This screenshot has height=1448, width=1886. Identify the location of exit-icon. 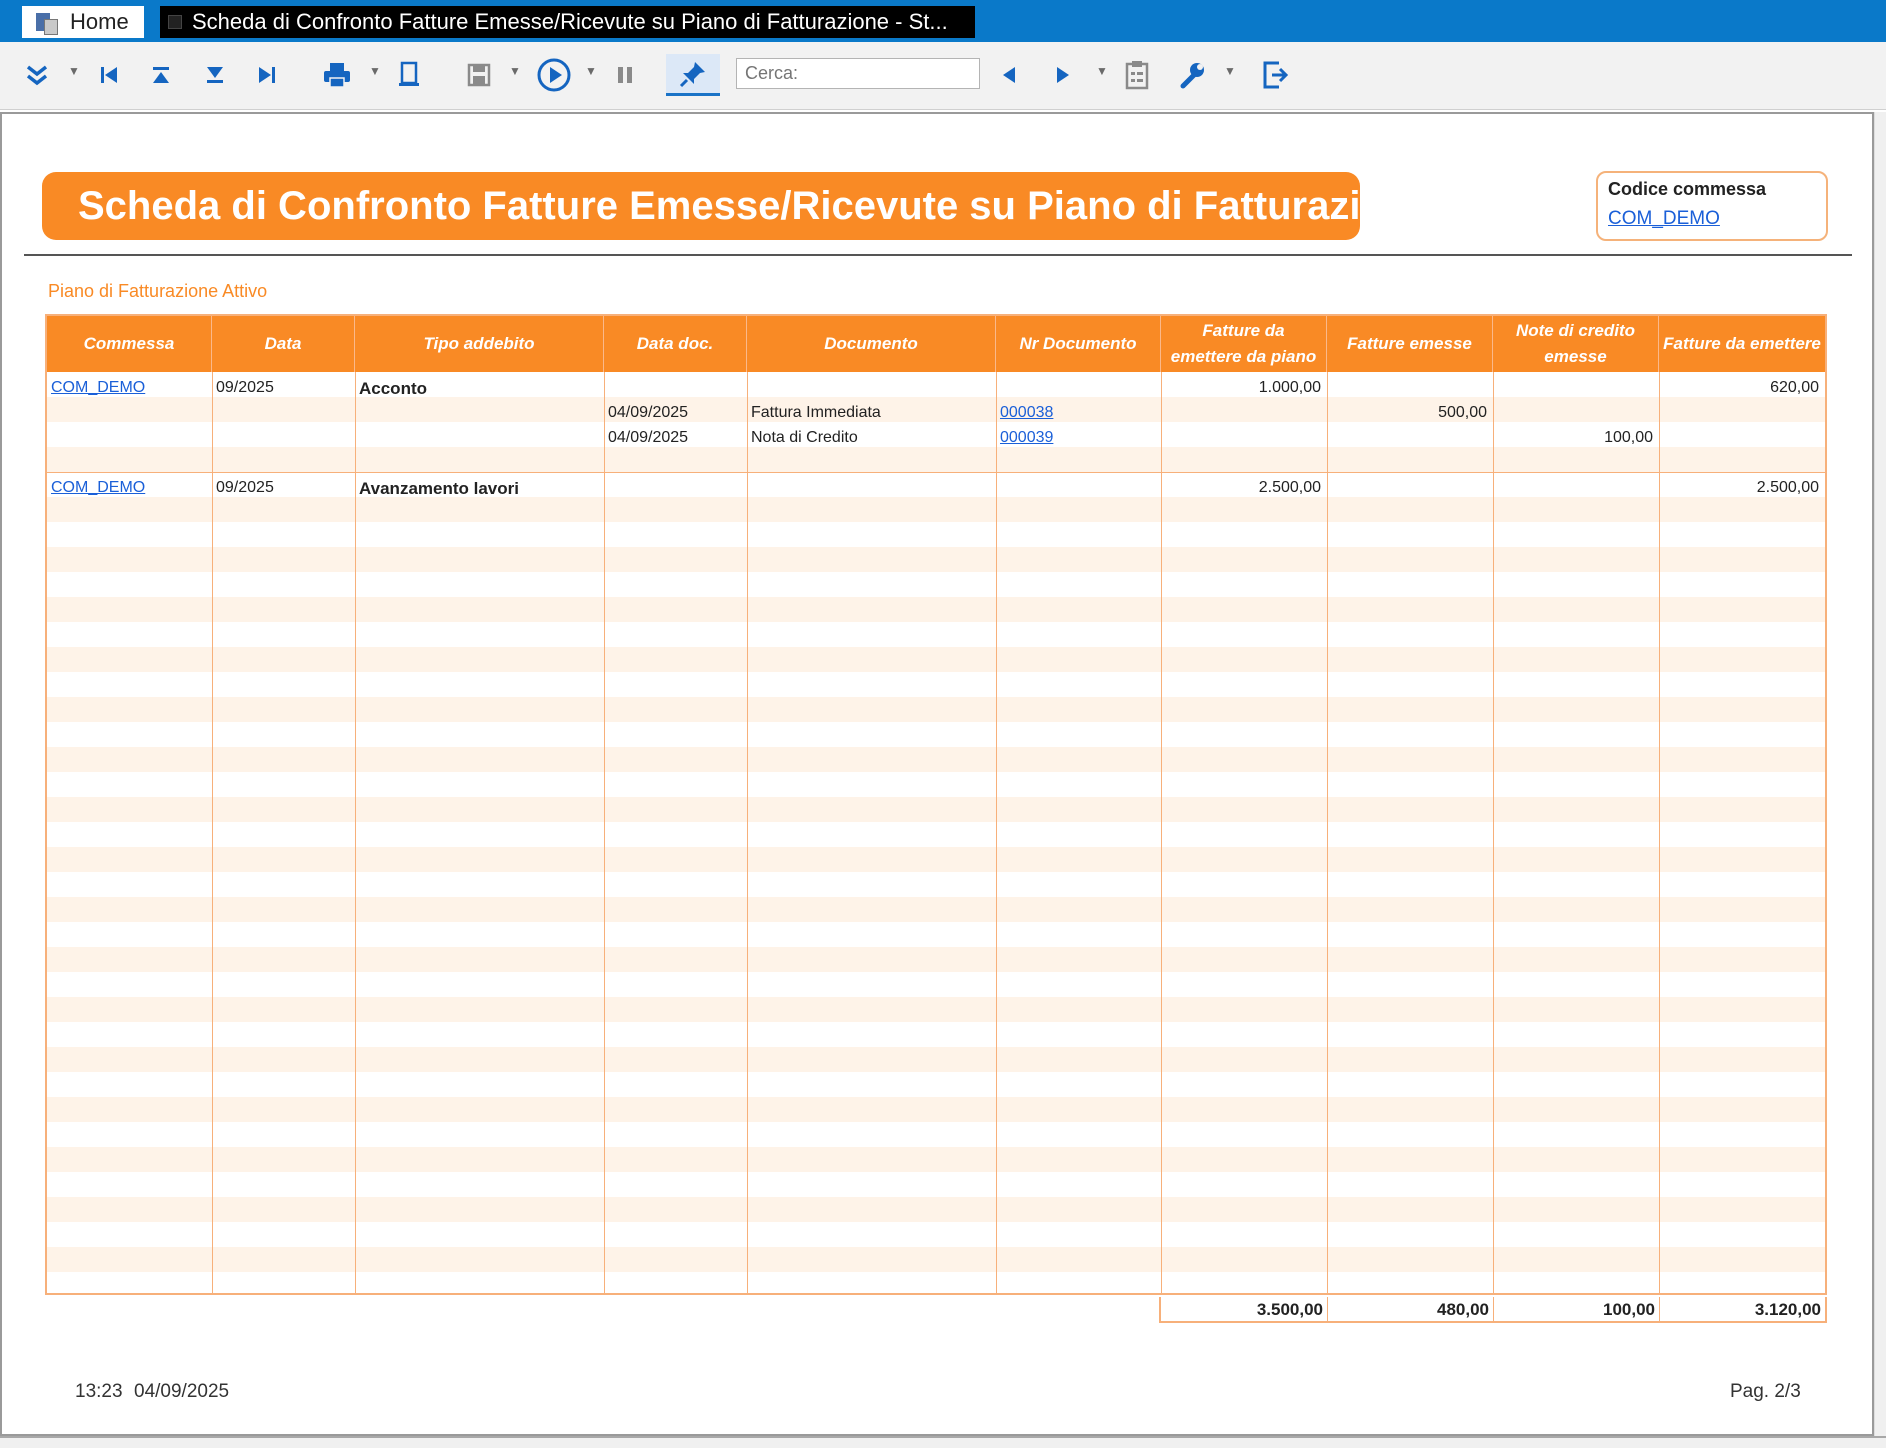
(1275, 75).